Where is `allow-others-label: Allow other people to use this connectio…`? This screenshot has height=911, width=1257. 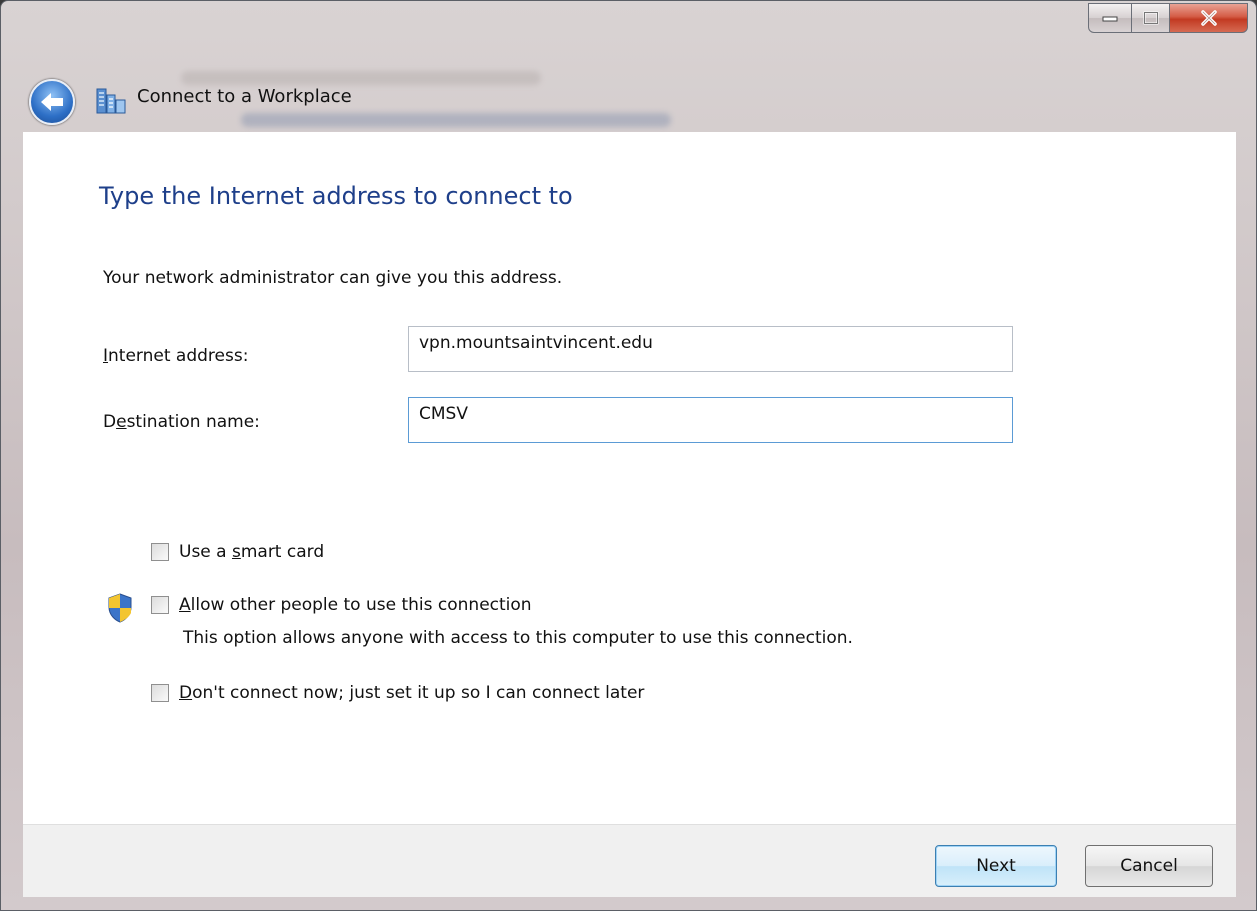
allow-others-label: Allow other people to use this connectio… is located at coordinates (355, 605).